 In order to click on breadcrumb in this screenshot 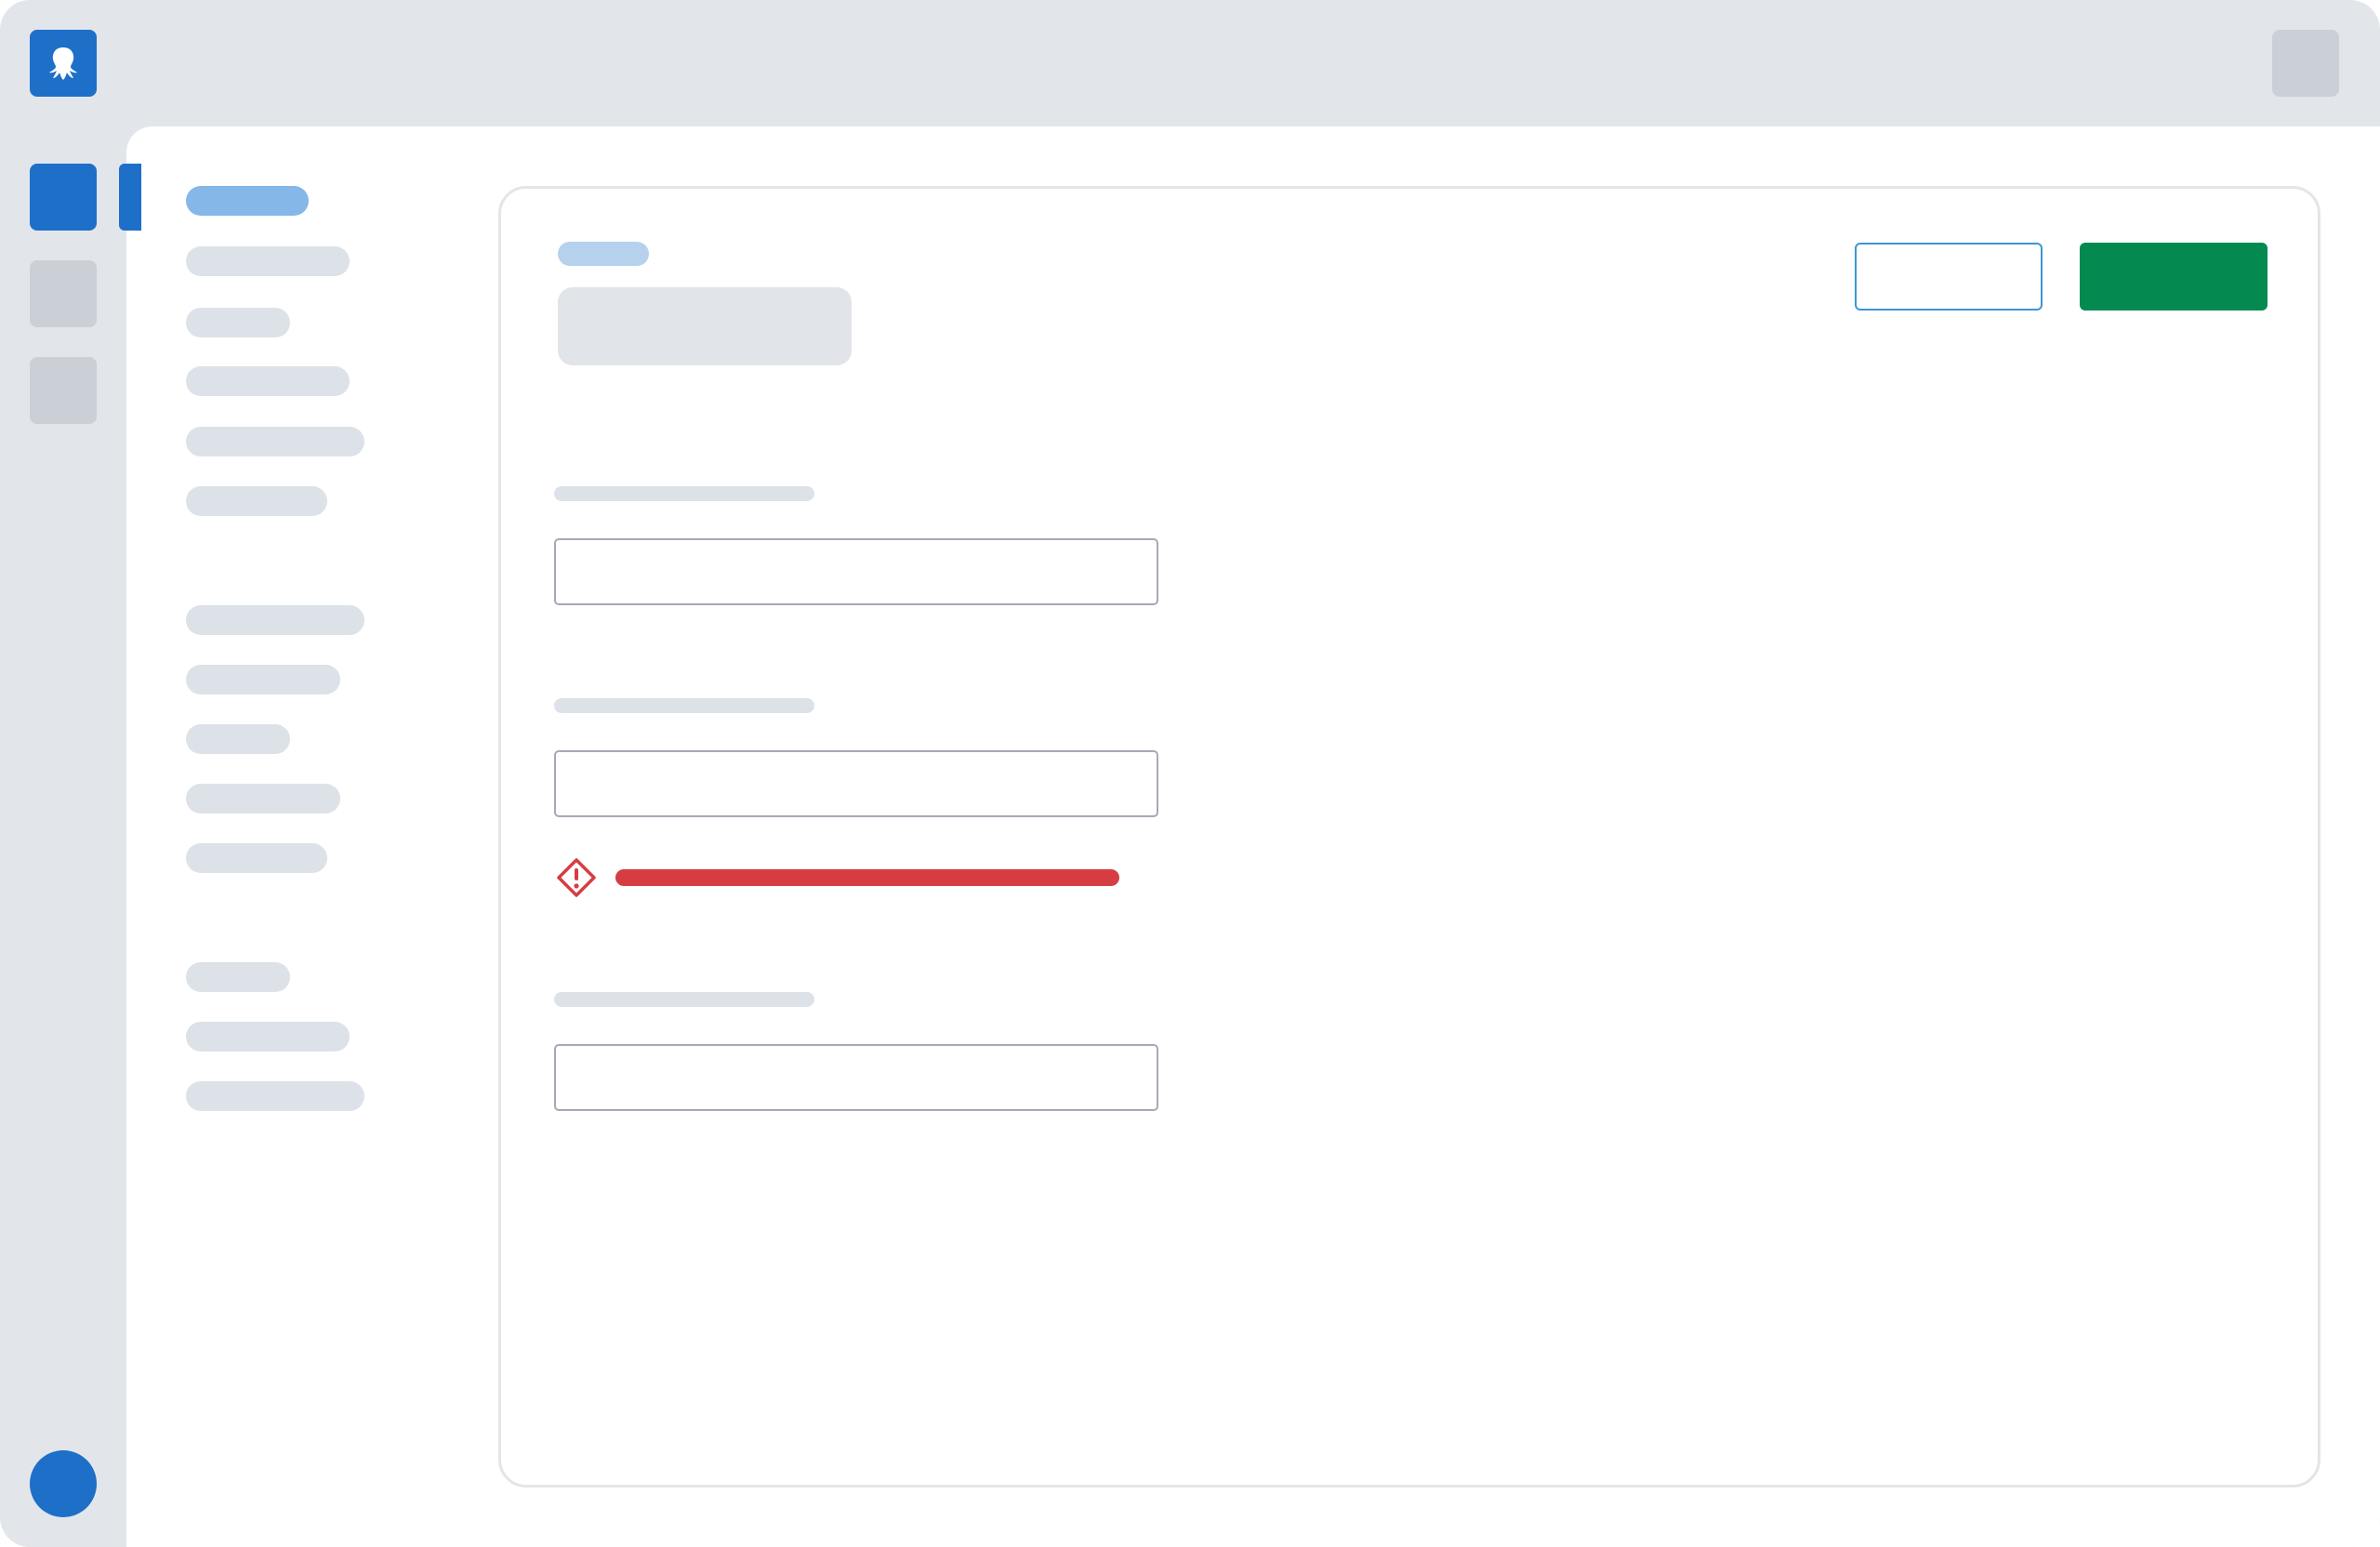, I will do `click(603, 254)`.